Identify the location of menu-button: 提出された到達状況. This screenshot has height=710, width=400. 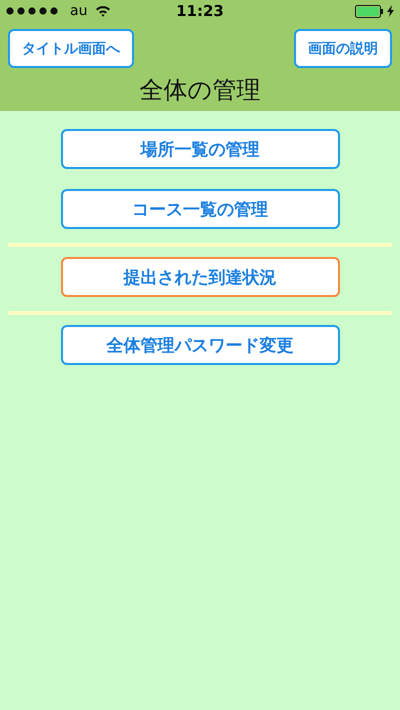
(200, 277).